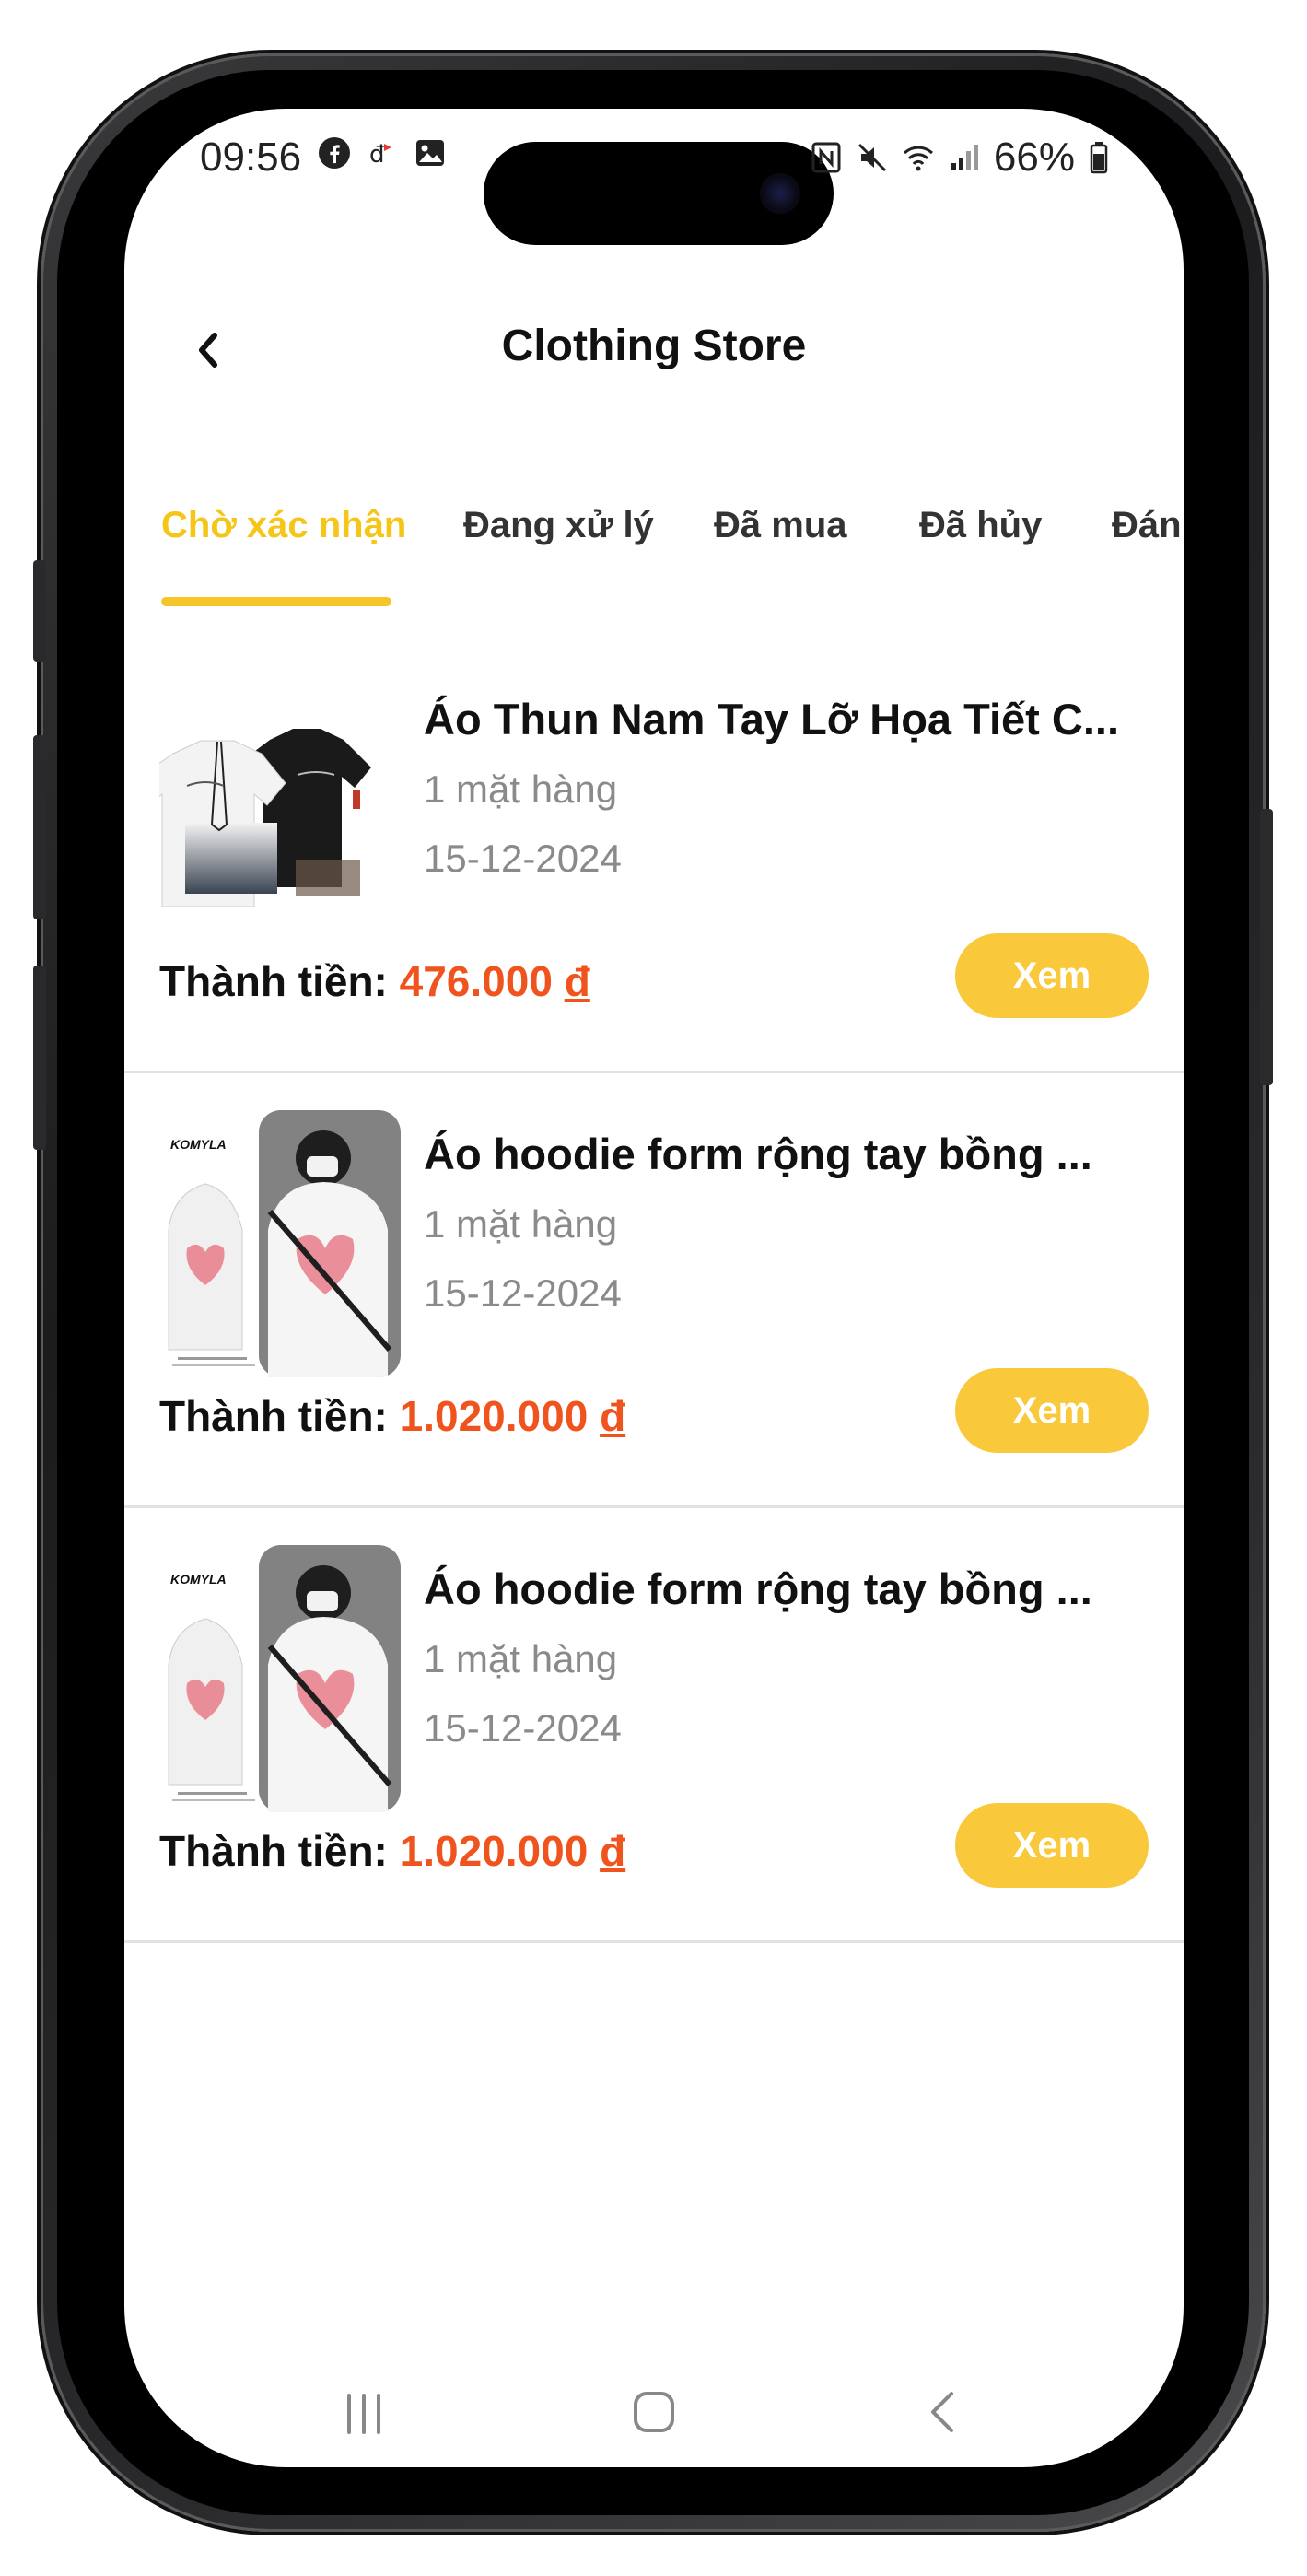  What do you see at coordinates (276, 601) in the screenshot?
I see `active-tab-indicator` at bounding box center [276, 601].